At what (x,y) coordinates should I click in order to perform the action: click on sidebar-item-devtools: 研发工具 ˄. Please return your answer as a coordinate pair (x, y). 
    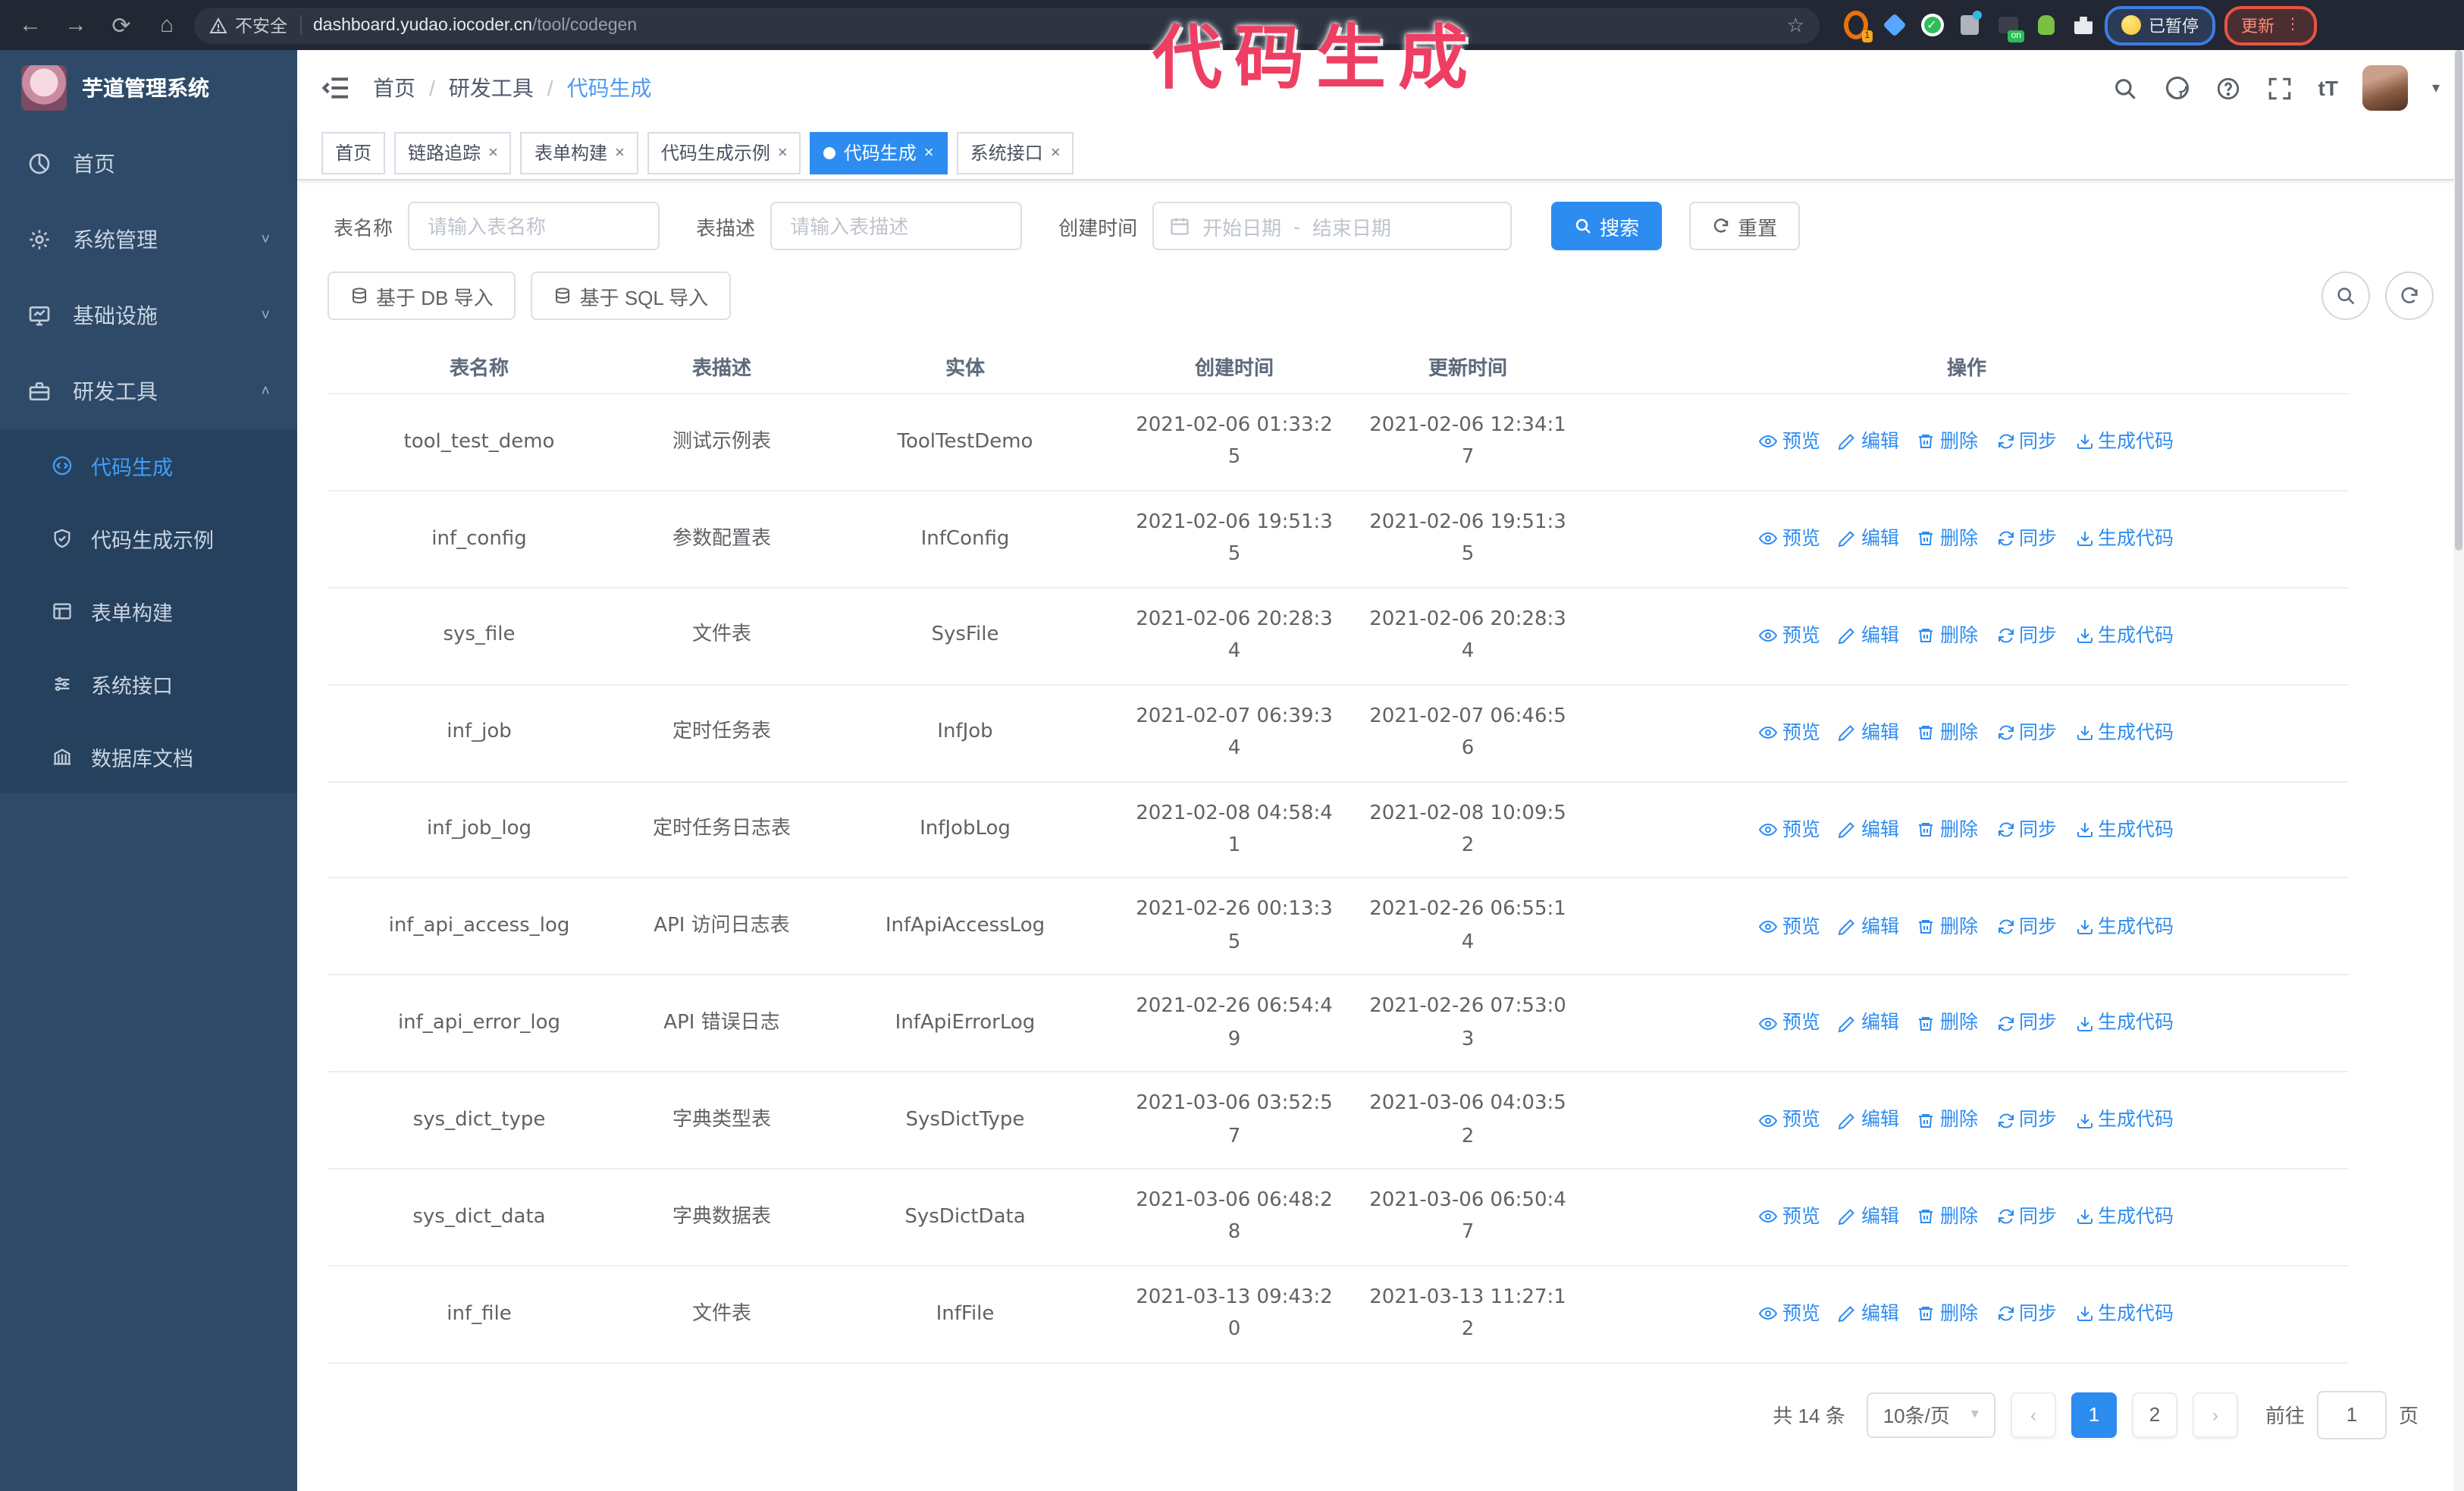
    Looking at the image, I should click on (148, 391).